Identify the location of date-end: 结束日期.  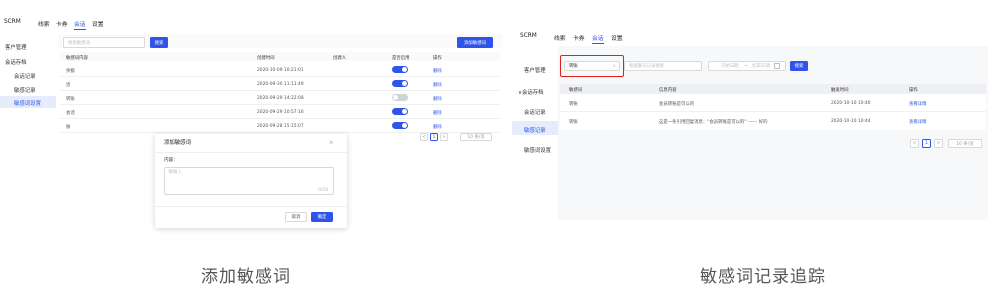
(761, 66).